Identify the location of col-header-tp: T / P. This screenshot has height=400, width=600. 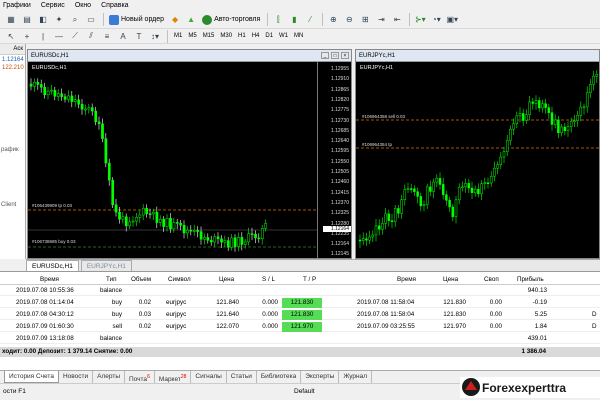
(309, 280).